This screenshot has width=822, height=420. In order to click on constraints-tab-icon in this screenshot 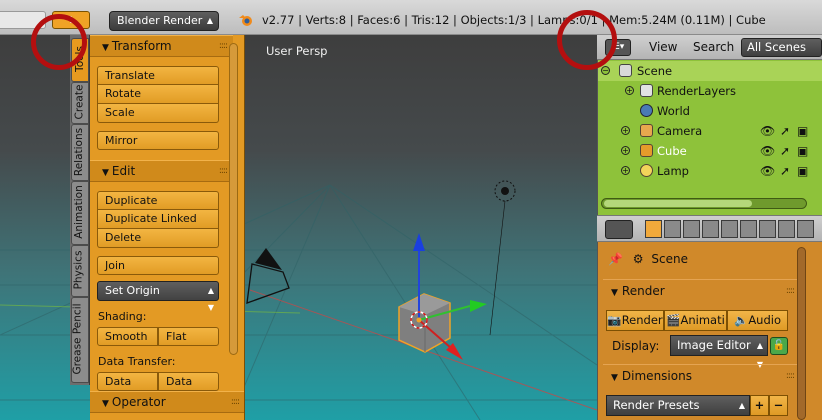, I will do `click(748, 229)`.